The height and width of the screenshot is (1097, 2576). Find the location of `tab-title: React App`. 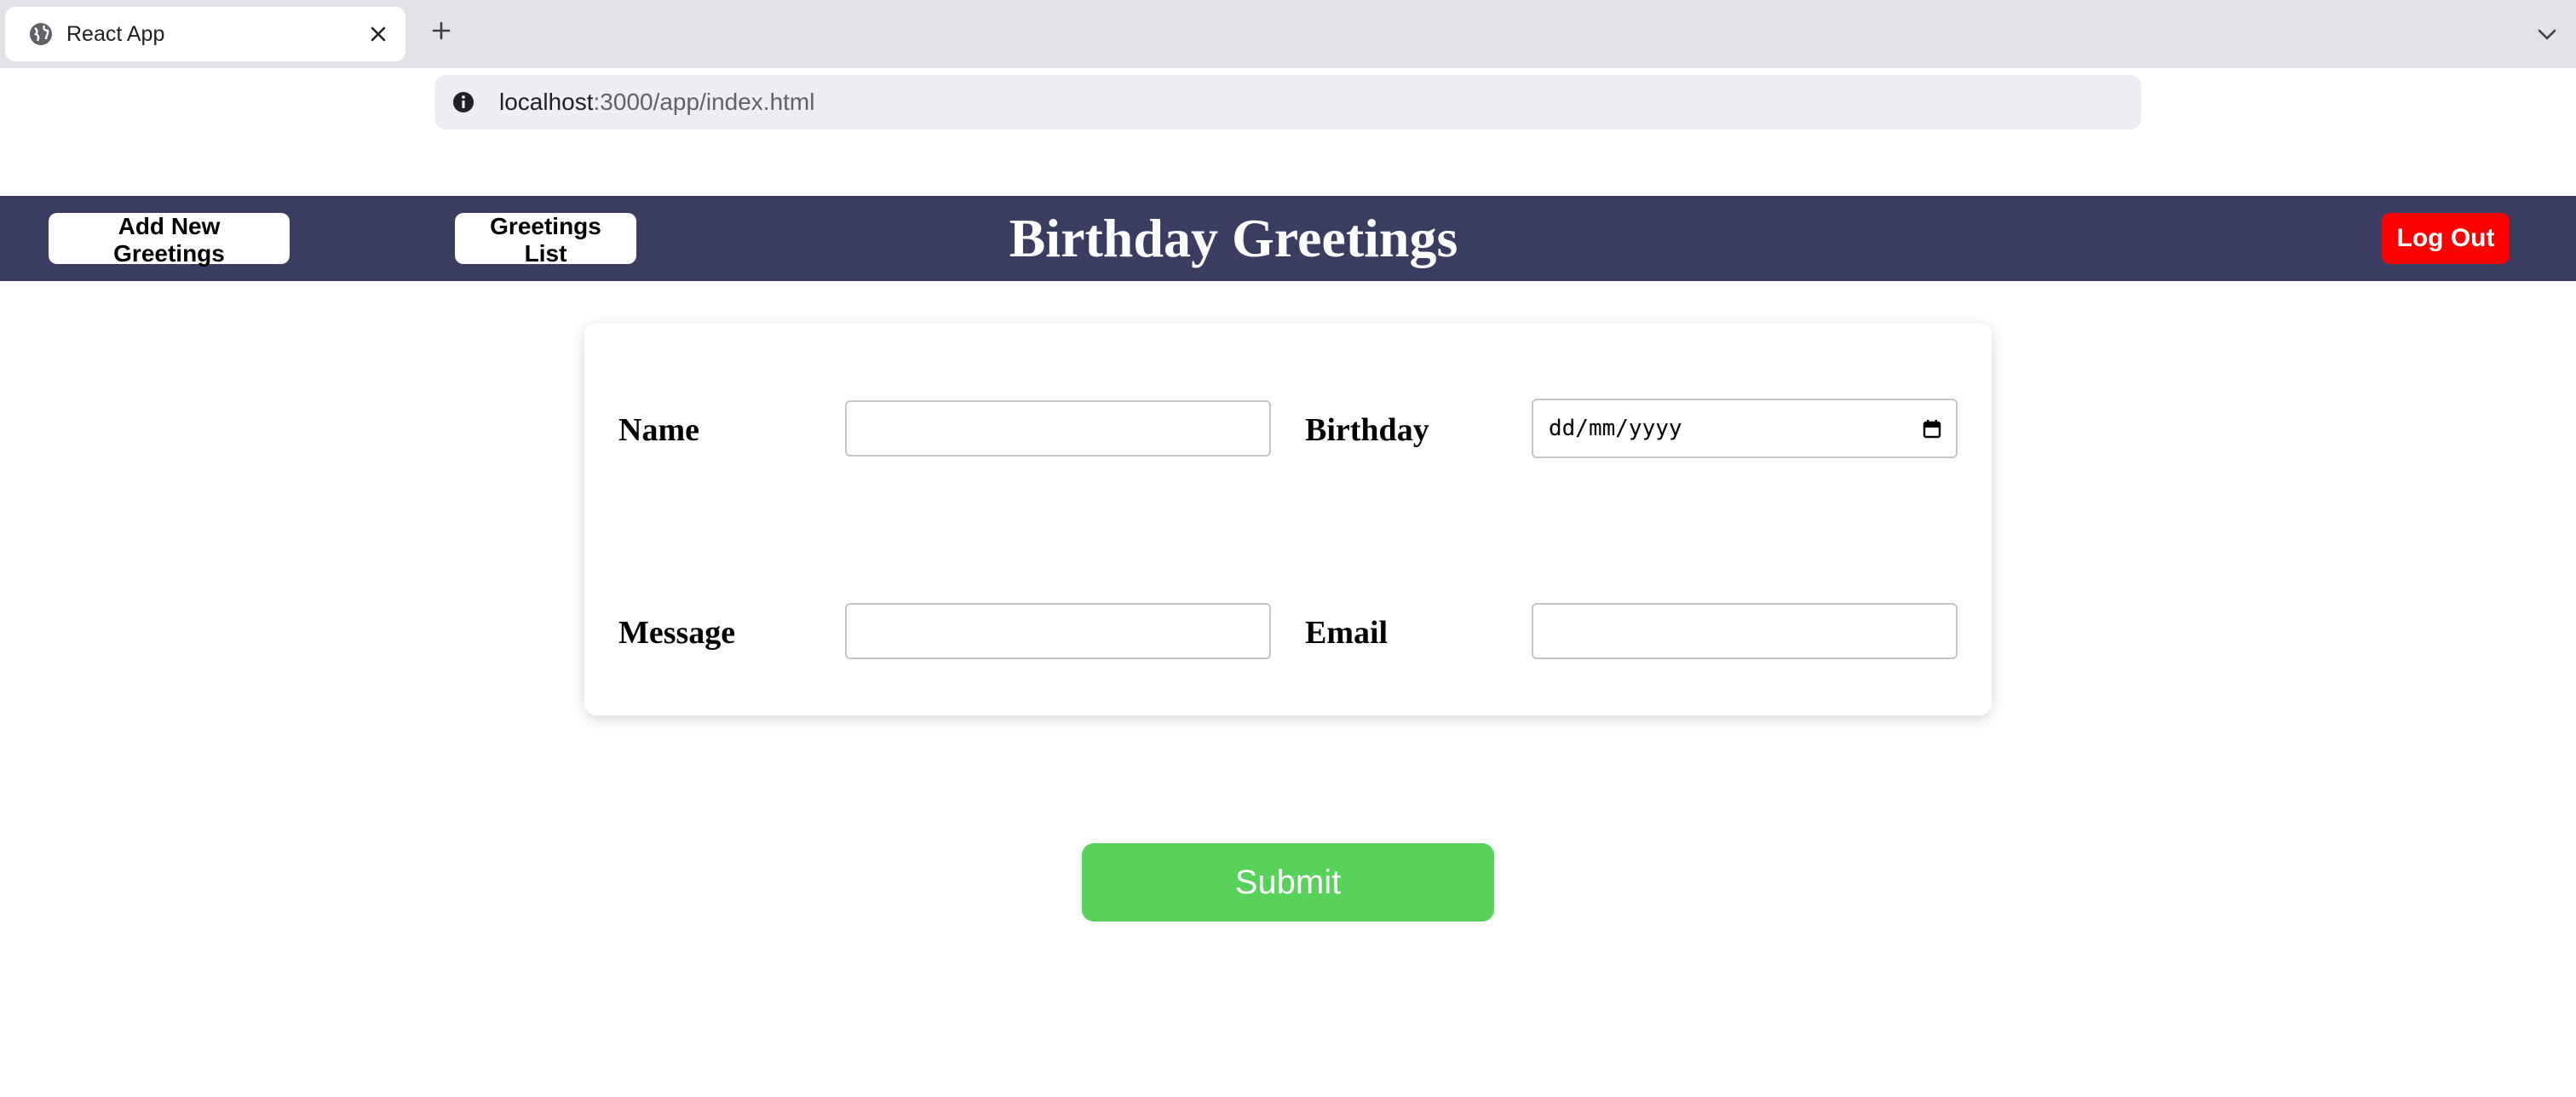

tab-title: React App is located at coordinates (116, 34).